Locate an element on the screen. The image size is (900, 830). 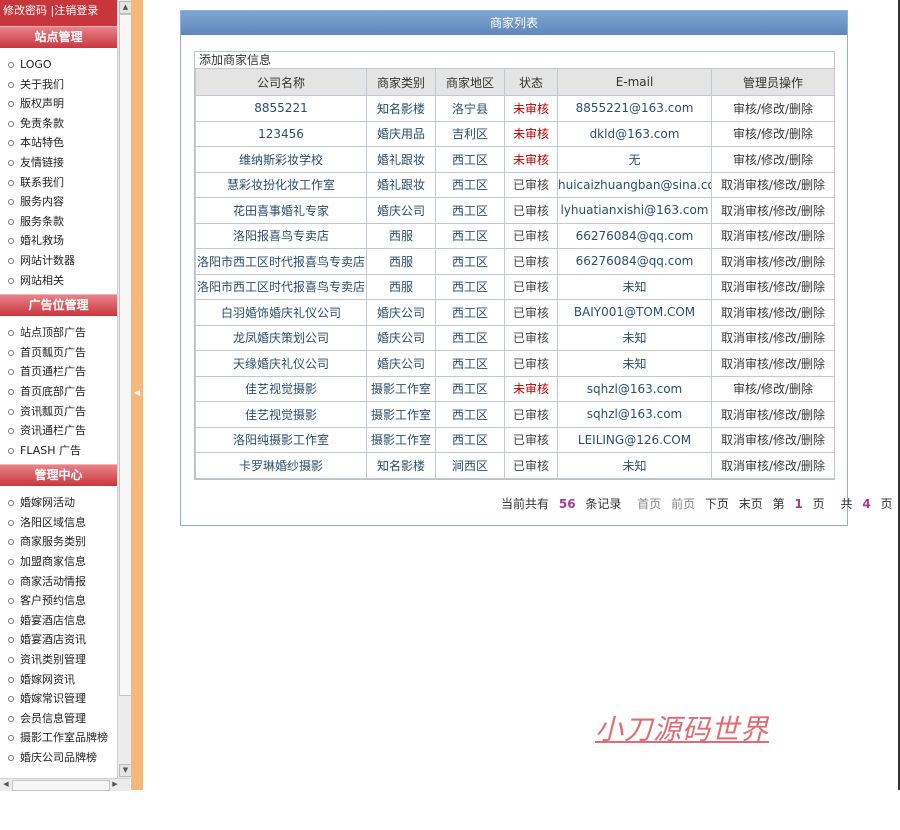
sidebar-item: 商家活动情报 is located at coordinates (58, 582).